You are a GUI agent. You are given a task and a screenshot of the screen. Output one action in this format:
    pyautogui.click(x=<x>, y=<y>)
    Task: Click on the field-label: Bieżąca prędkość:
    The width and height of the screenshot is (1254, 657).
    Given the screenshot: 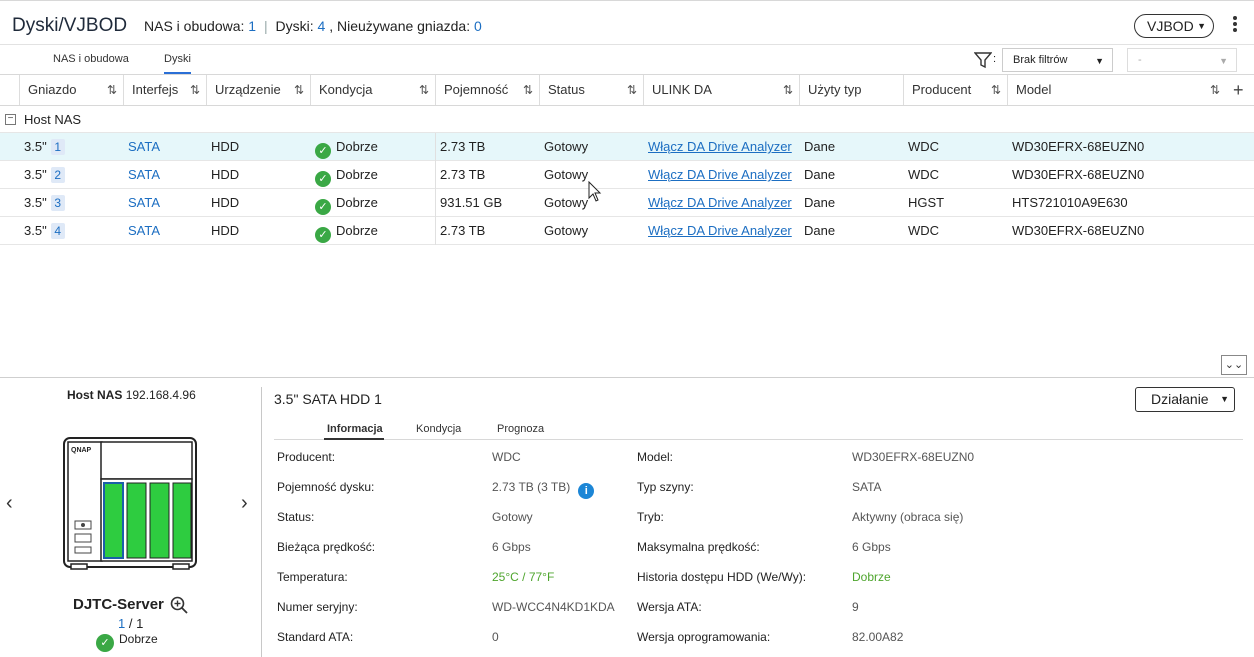 What is the action you would take?
    pyautogui.click(x=326, y=547)
    